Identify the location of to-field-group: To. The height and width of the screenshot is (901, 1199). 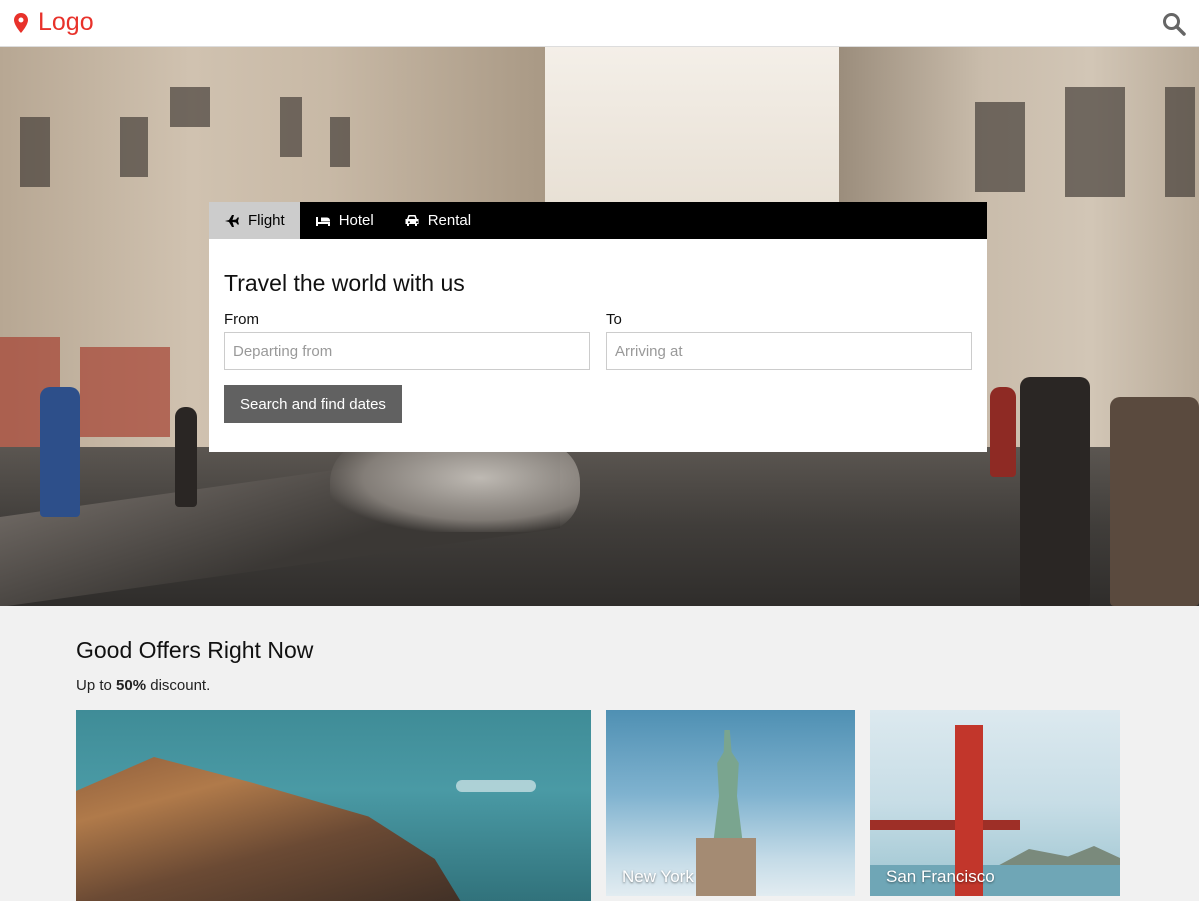
(789, 340).